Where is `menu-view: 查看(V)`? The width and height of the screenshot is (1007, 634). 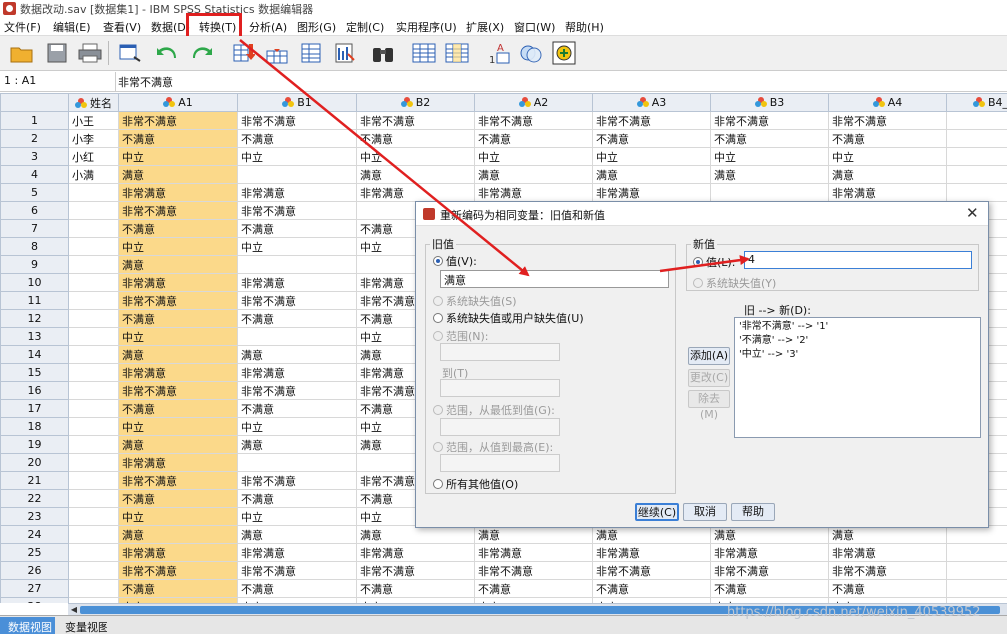
menu-view: 查看(V) is located at coordinates (122, 27).